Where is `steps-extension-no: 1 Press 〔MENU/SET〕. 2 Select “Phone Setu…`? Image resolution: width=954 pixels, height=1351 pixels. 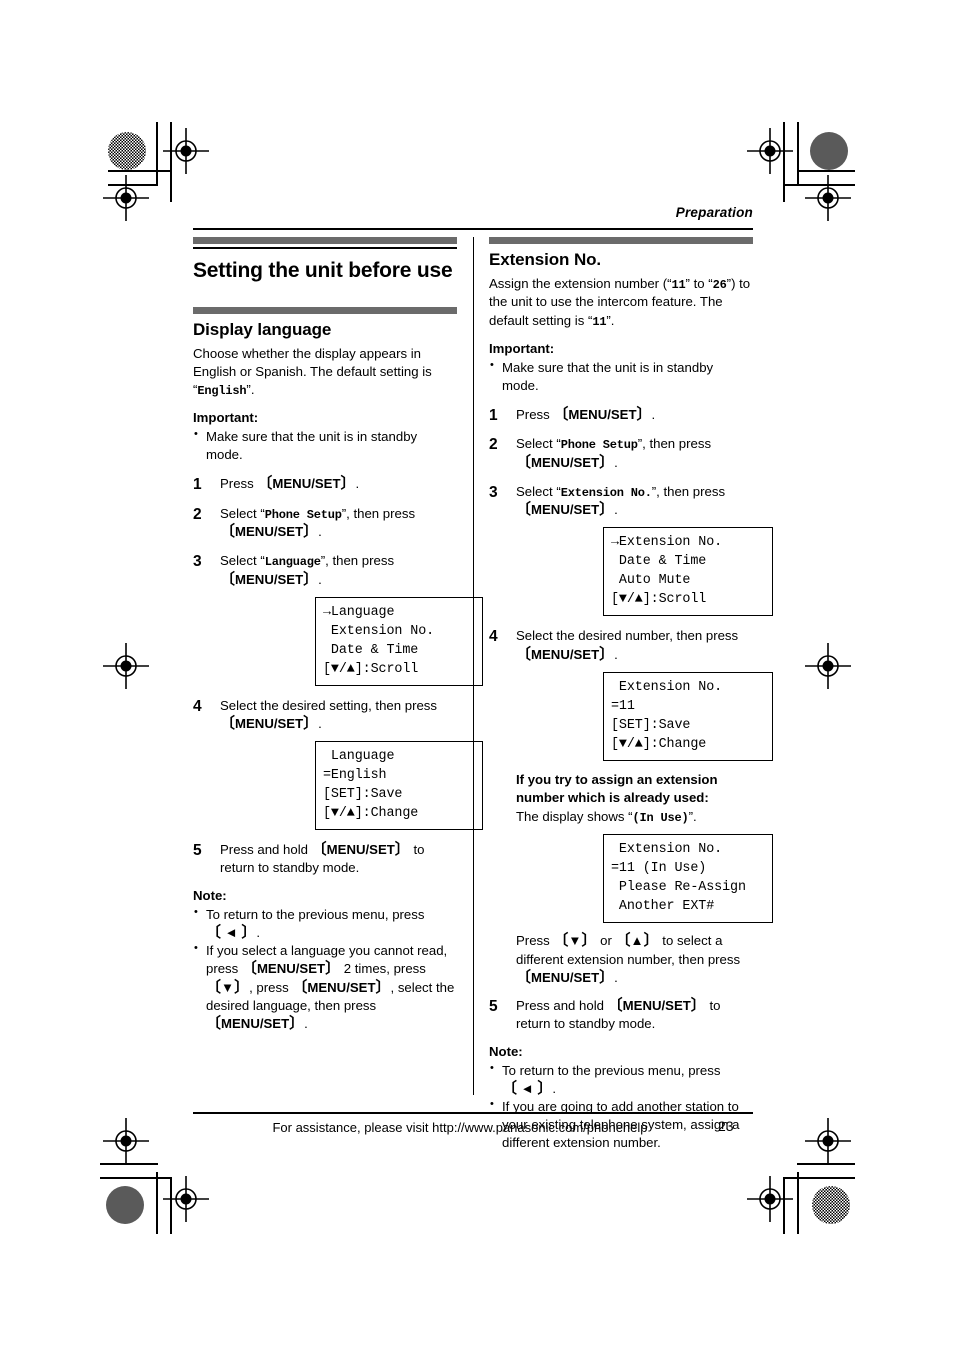
steps-extension-no: 1 Press 〔MENU/SET〕. 2 Select “Phone Setu… is located at coordinates (631, 719).